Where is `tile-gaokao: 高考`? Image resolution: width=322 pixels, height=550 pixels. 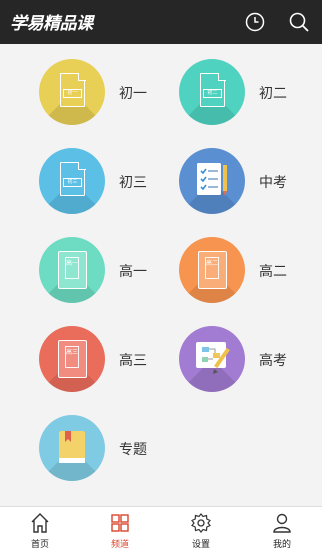
tile-gaokao: 高考 is located at coordinates (239, 359).